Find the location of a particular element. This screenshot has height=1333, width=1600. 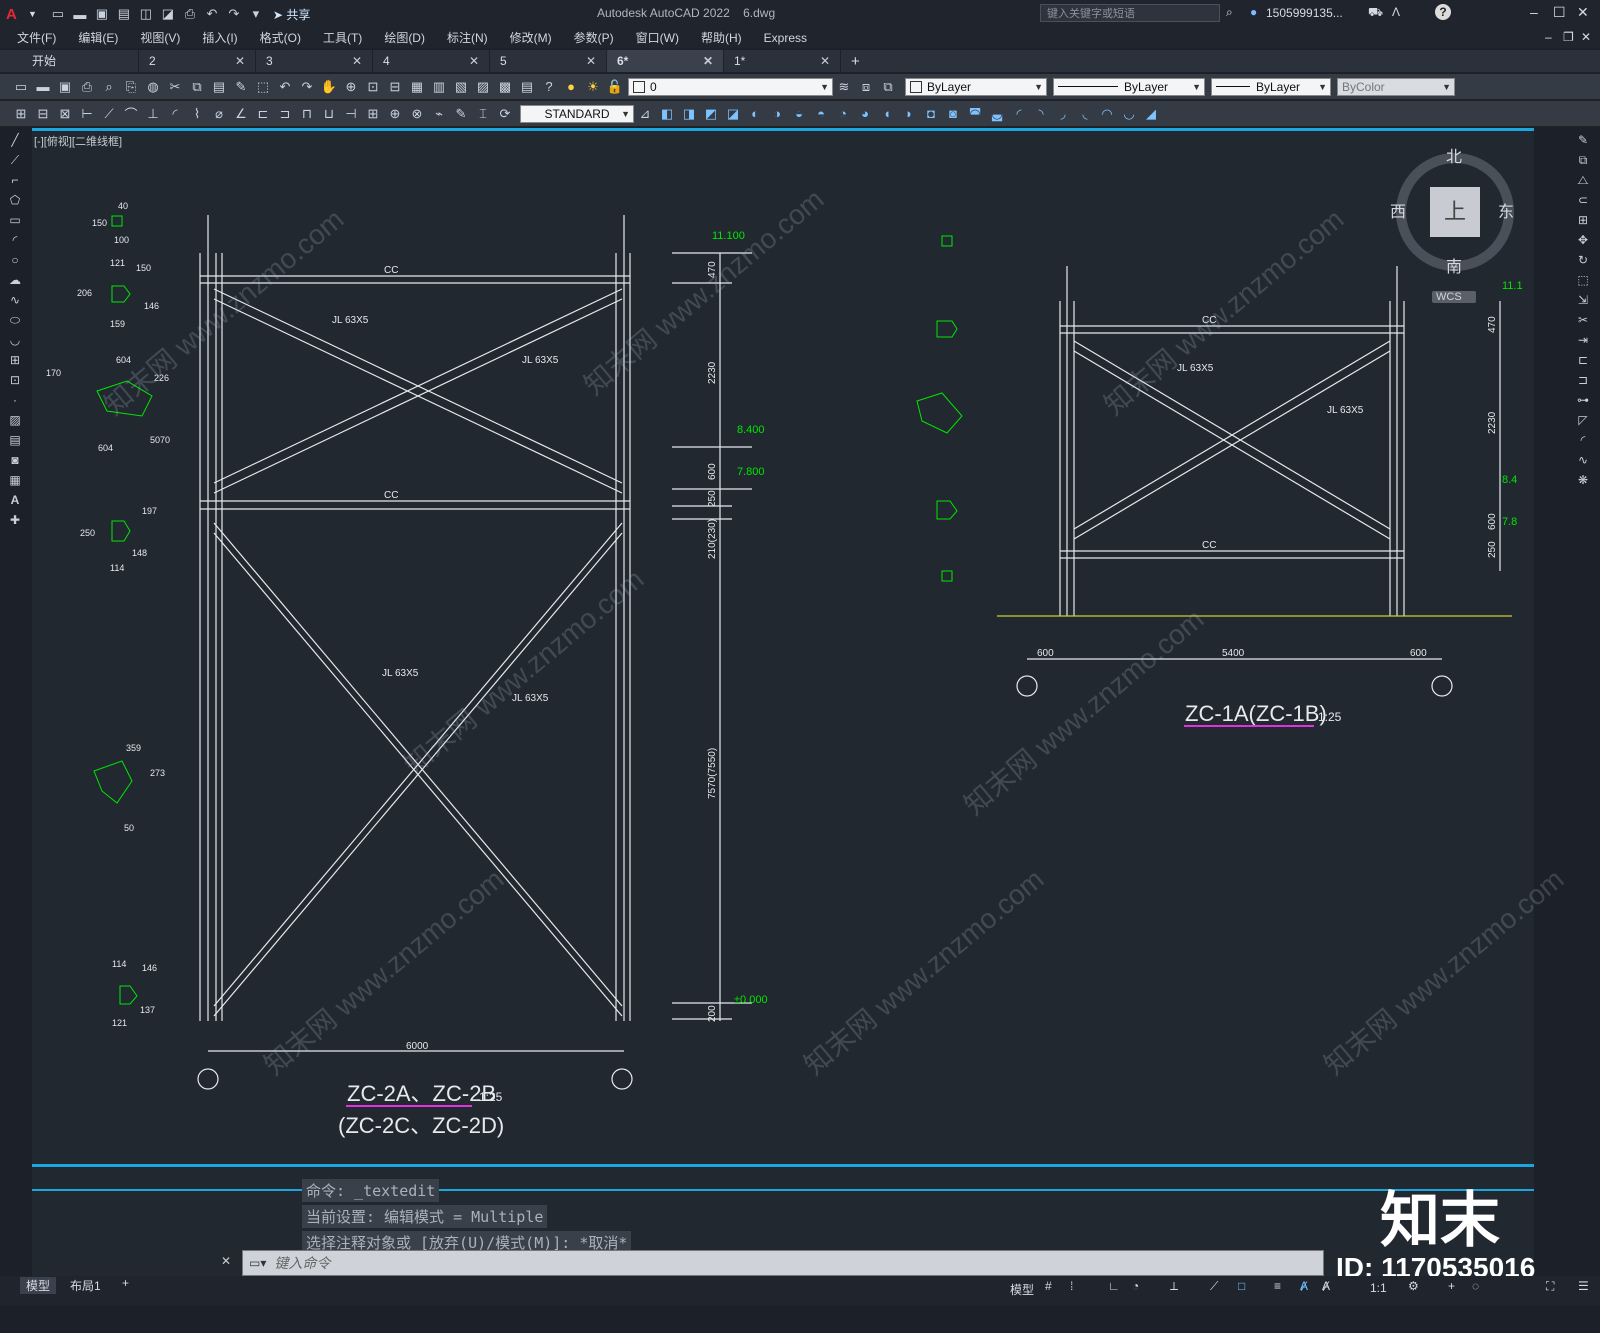

menu-draw: 绘图(D) is located at coordinates (404, 38).